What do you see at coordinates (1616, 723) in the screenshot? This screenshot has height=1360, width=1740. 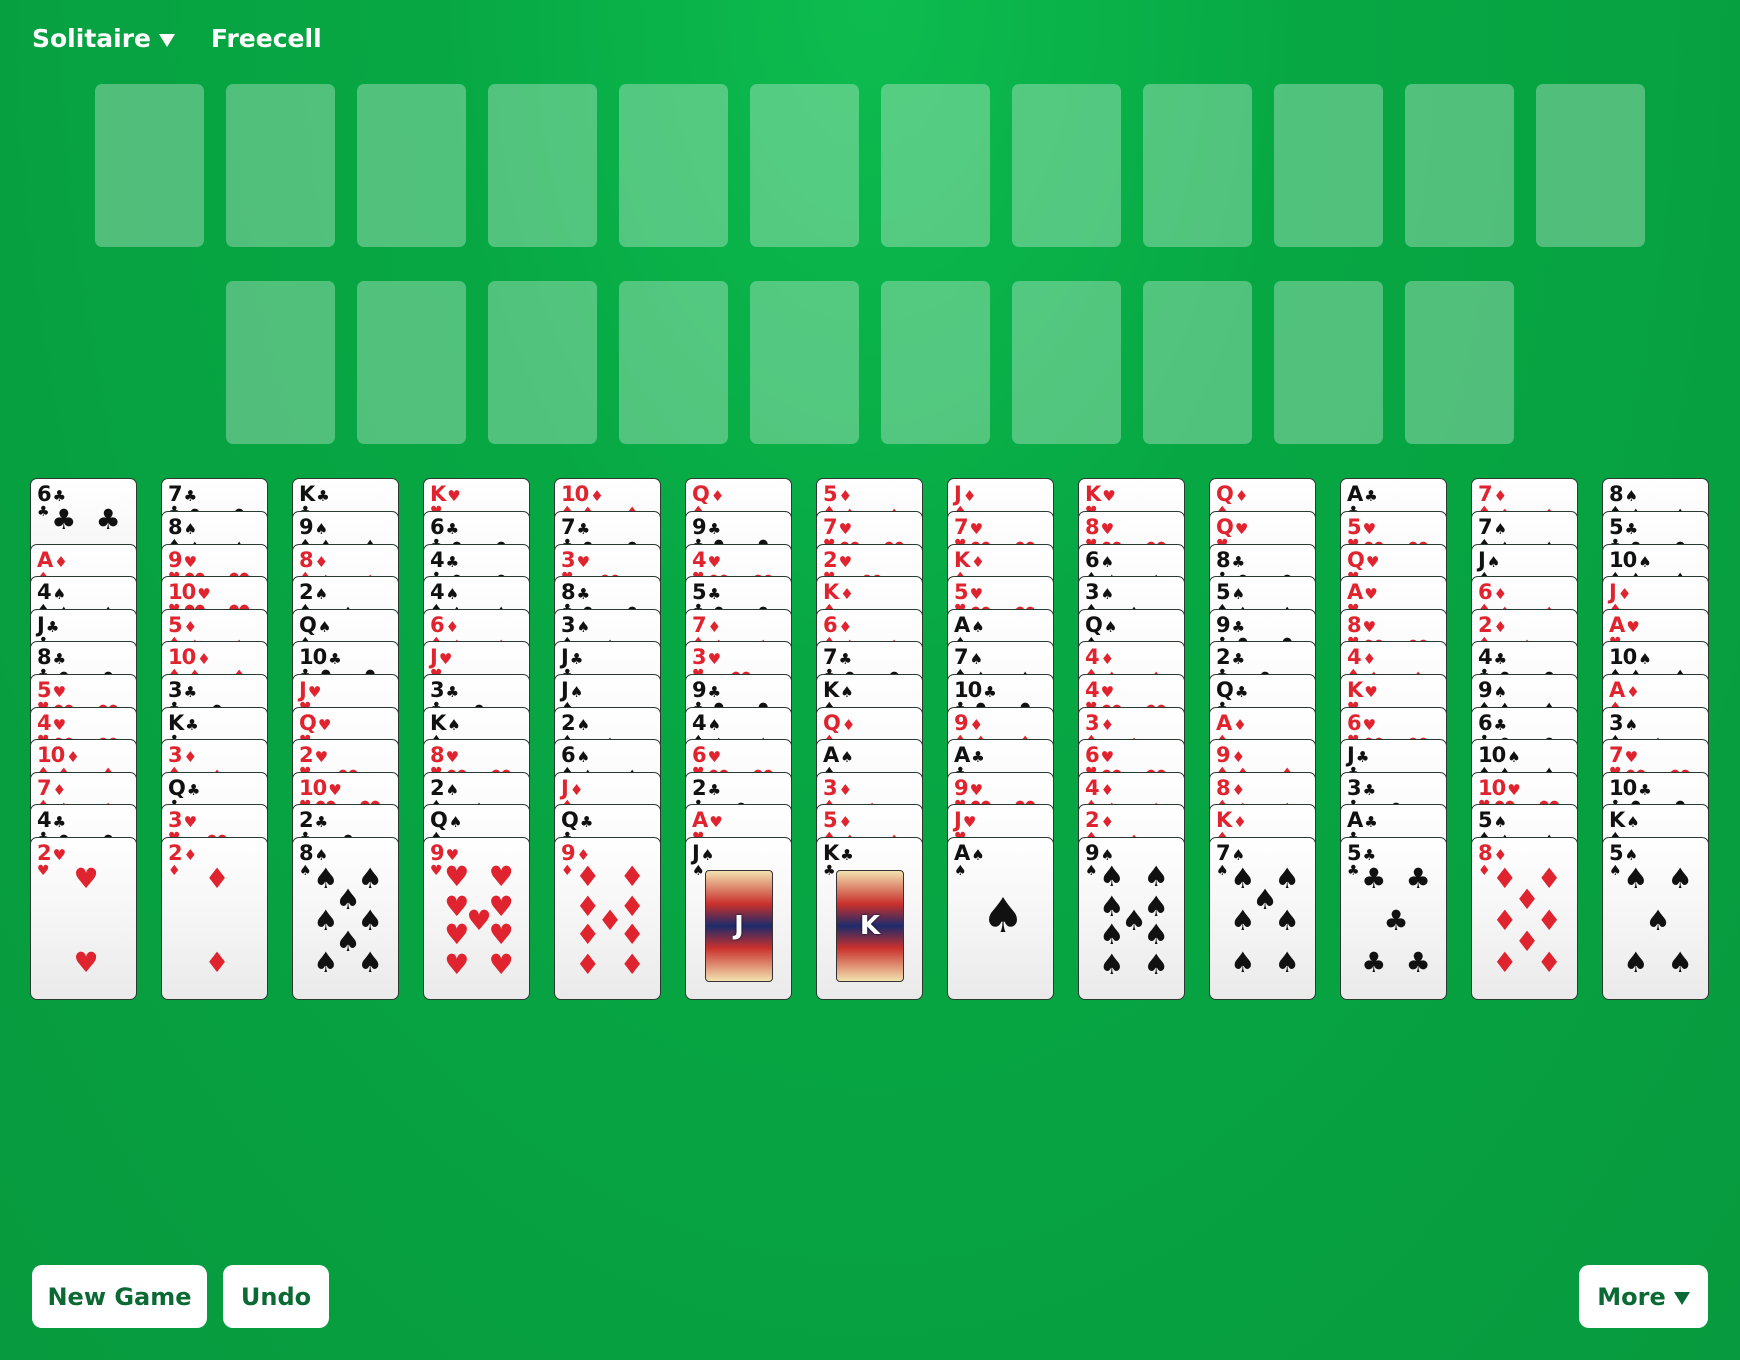 I see `card-rank: 3` at bounding box center [1616, 723].